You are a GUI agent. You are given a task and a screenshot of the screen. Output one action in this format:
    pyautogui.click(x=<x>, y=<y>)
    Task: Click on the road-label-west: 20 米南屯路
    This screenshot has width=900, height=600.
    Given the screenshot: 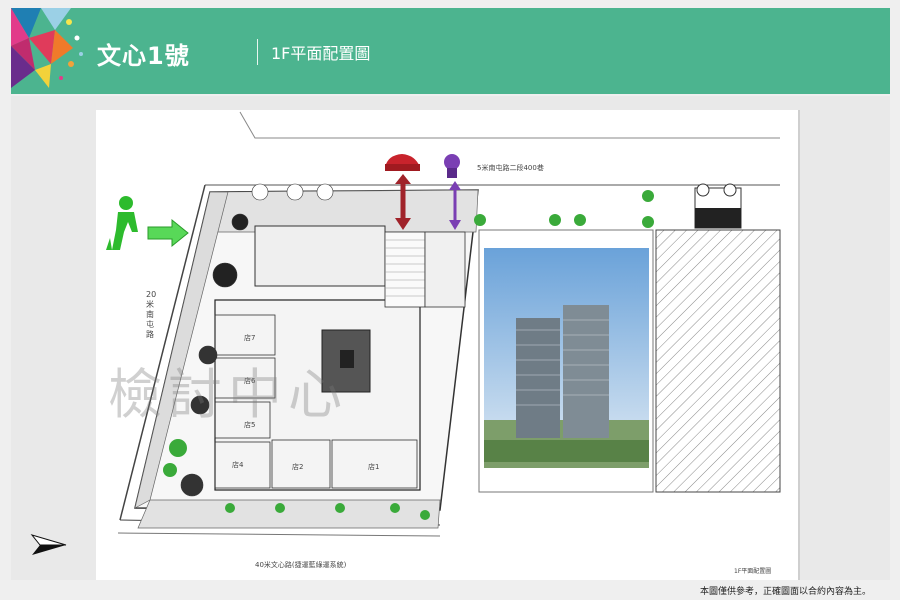 What is the action you would take?
    pyautogui.click(x=151, y=314)
    